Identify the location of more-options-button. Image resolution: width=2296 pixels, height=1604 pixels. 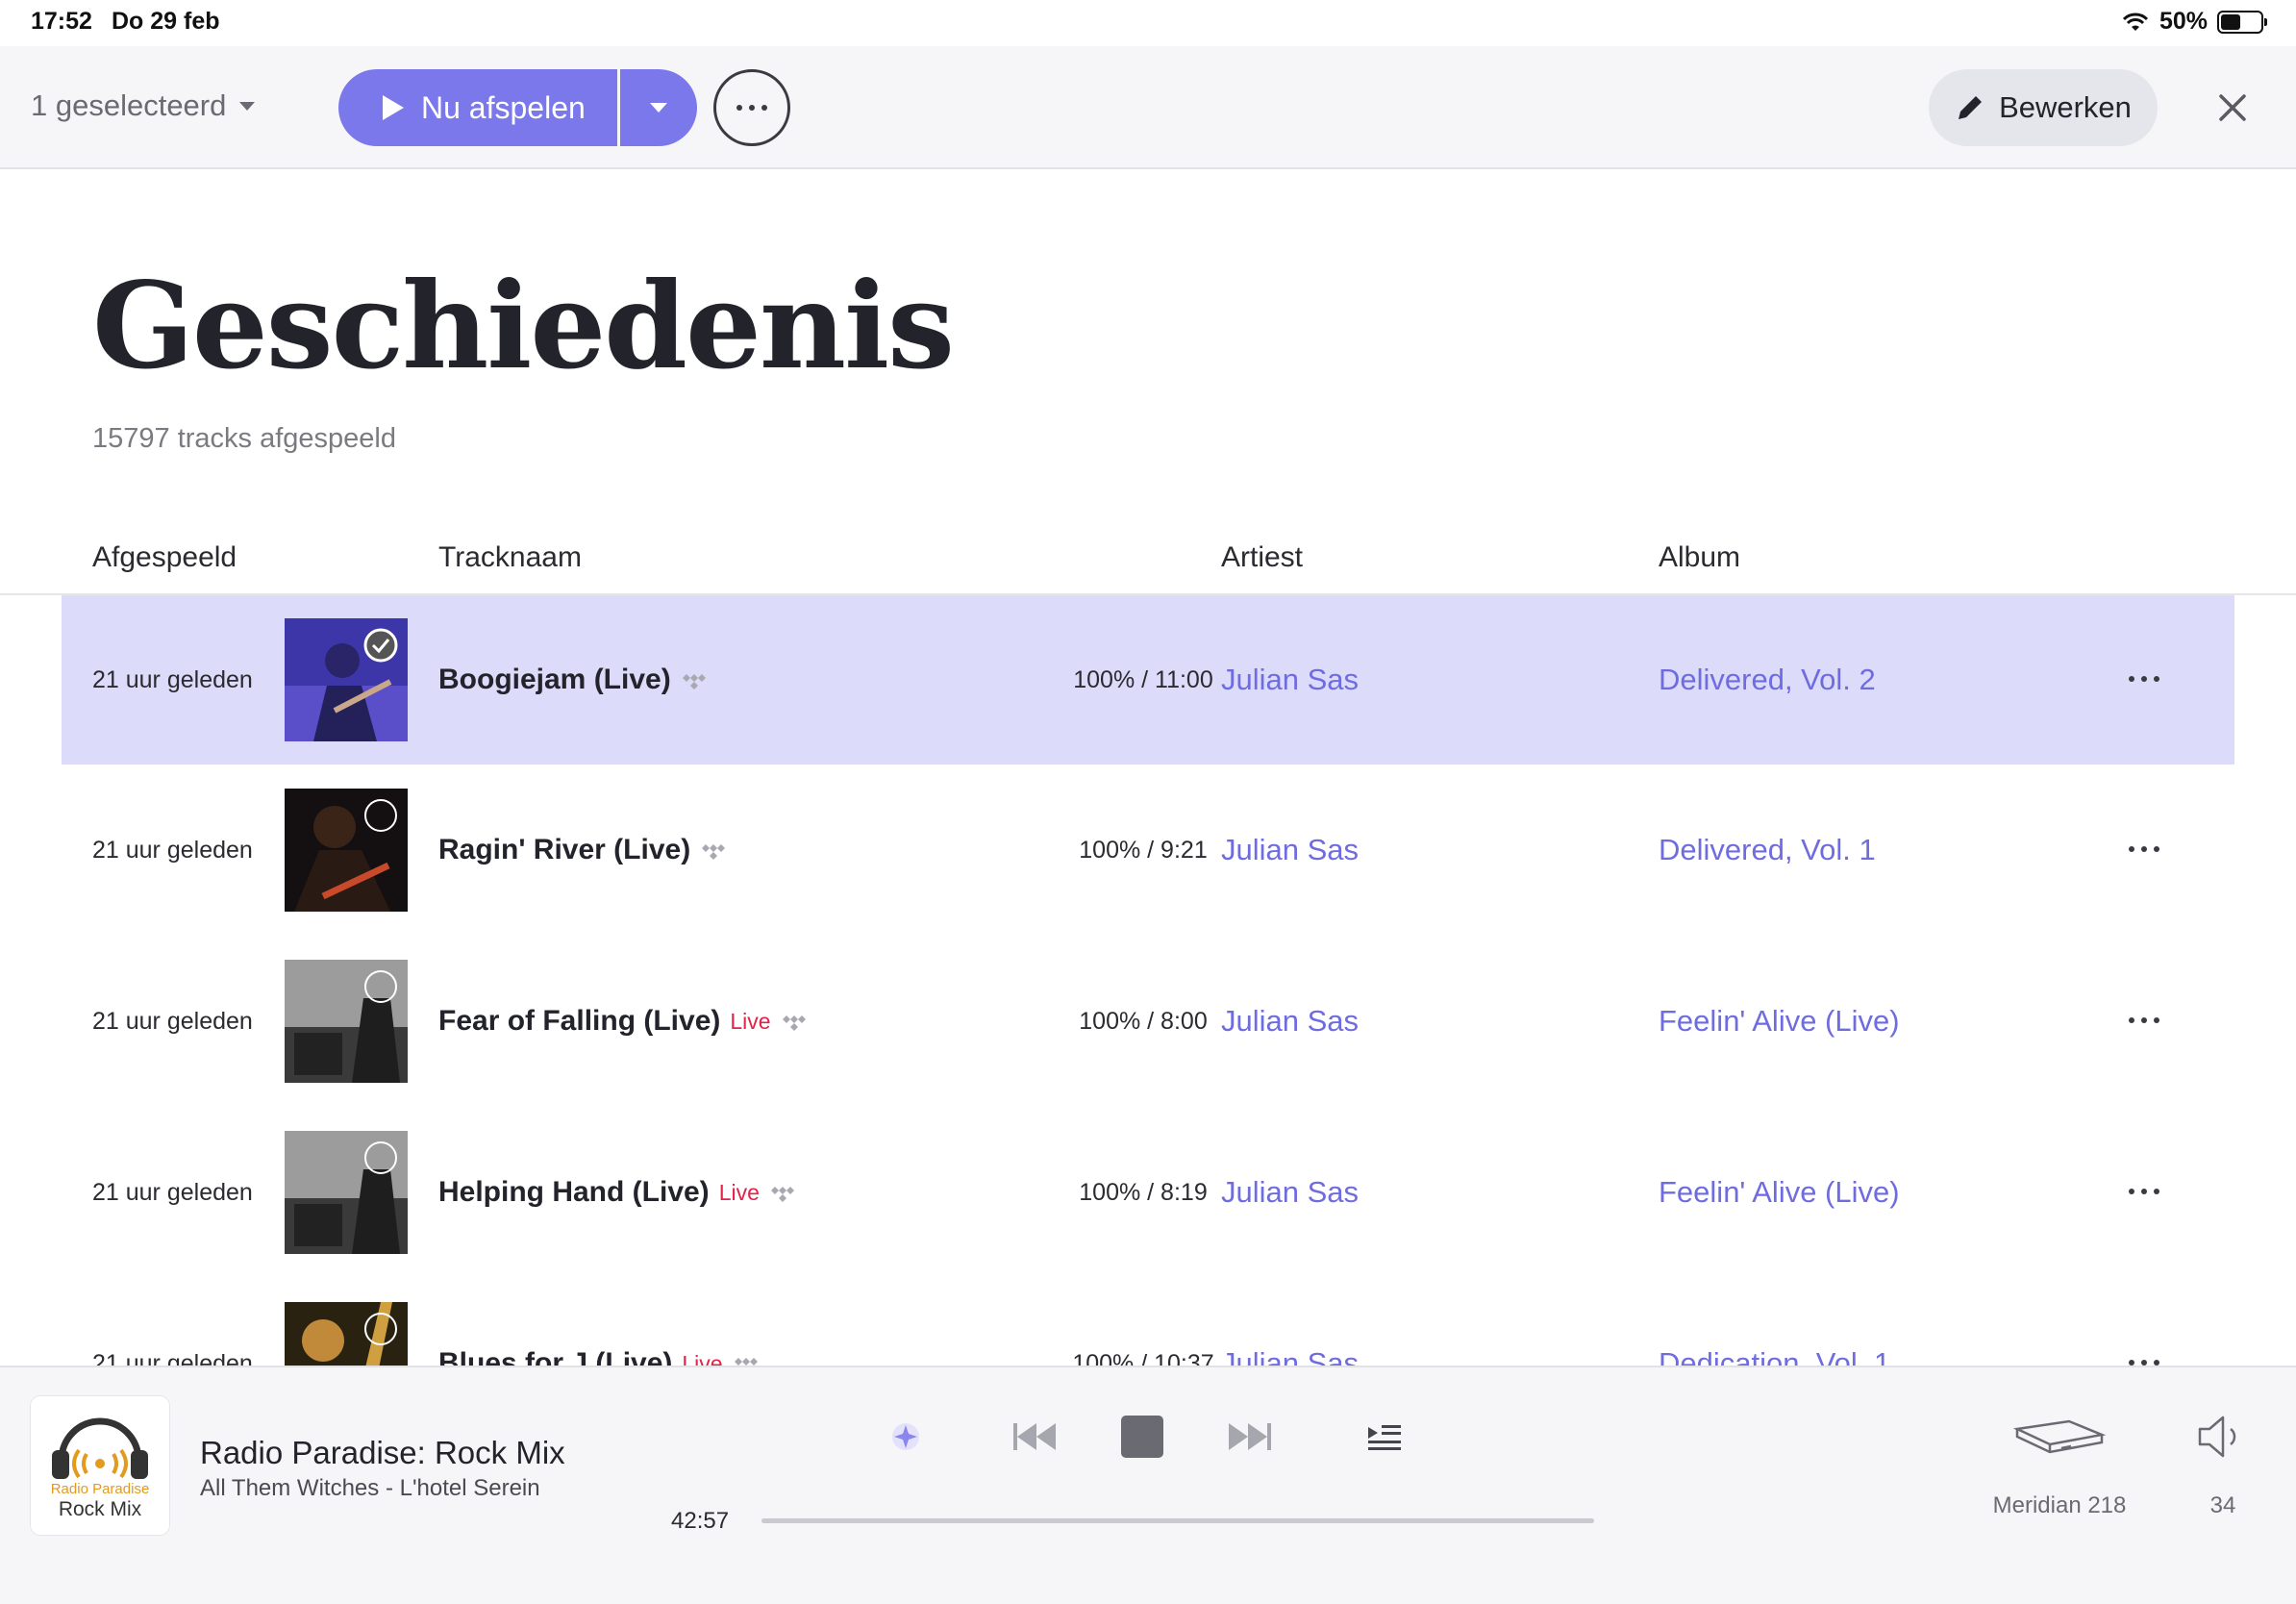
(751, 107).